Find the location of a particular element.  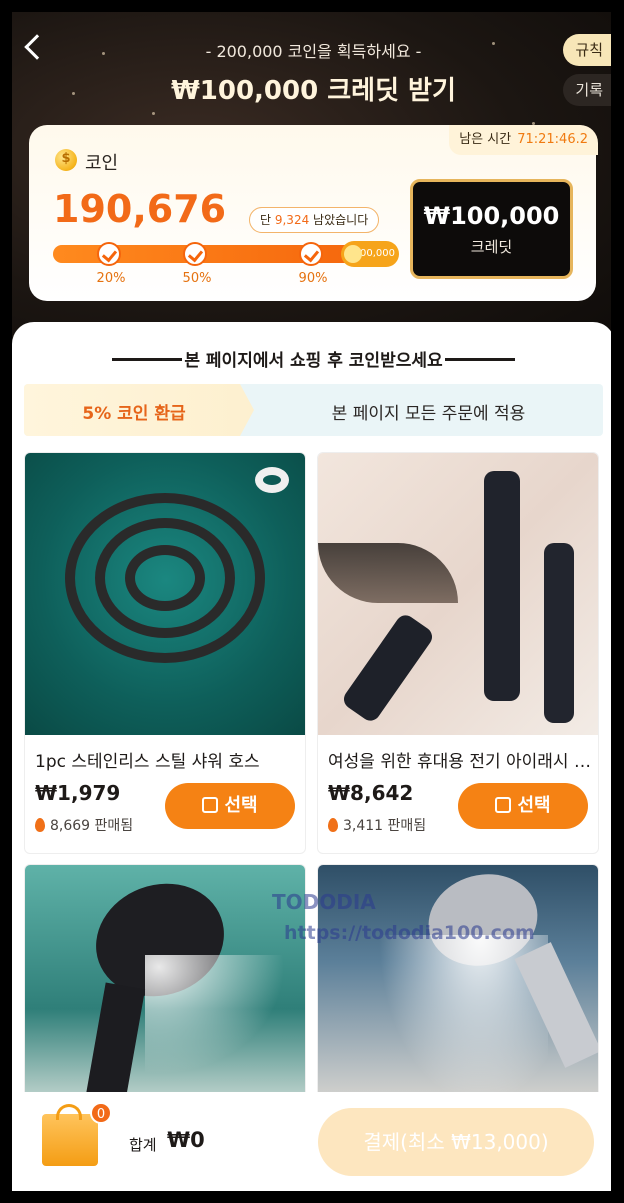

shopping-bag-icon is located at coordinates (70, 1135).